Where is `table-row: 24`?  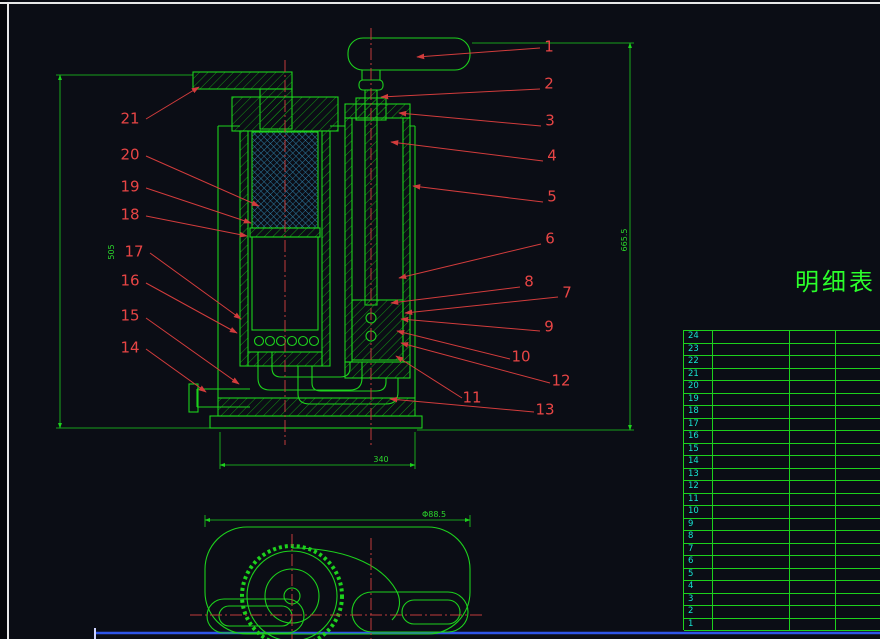 table-row: 24 is located at coordinates (782, 337).